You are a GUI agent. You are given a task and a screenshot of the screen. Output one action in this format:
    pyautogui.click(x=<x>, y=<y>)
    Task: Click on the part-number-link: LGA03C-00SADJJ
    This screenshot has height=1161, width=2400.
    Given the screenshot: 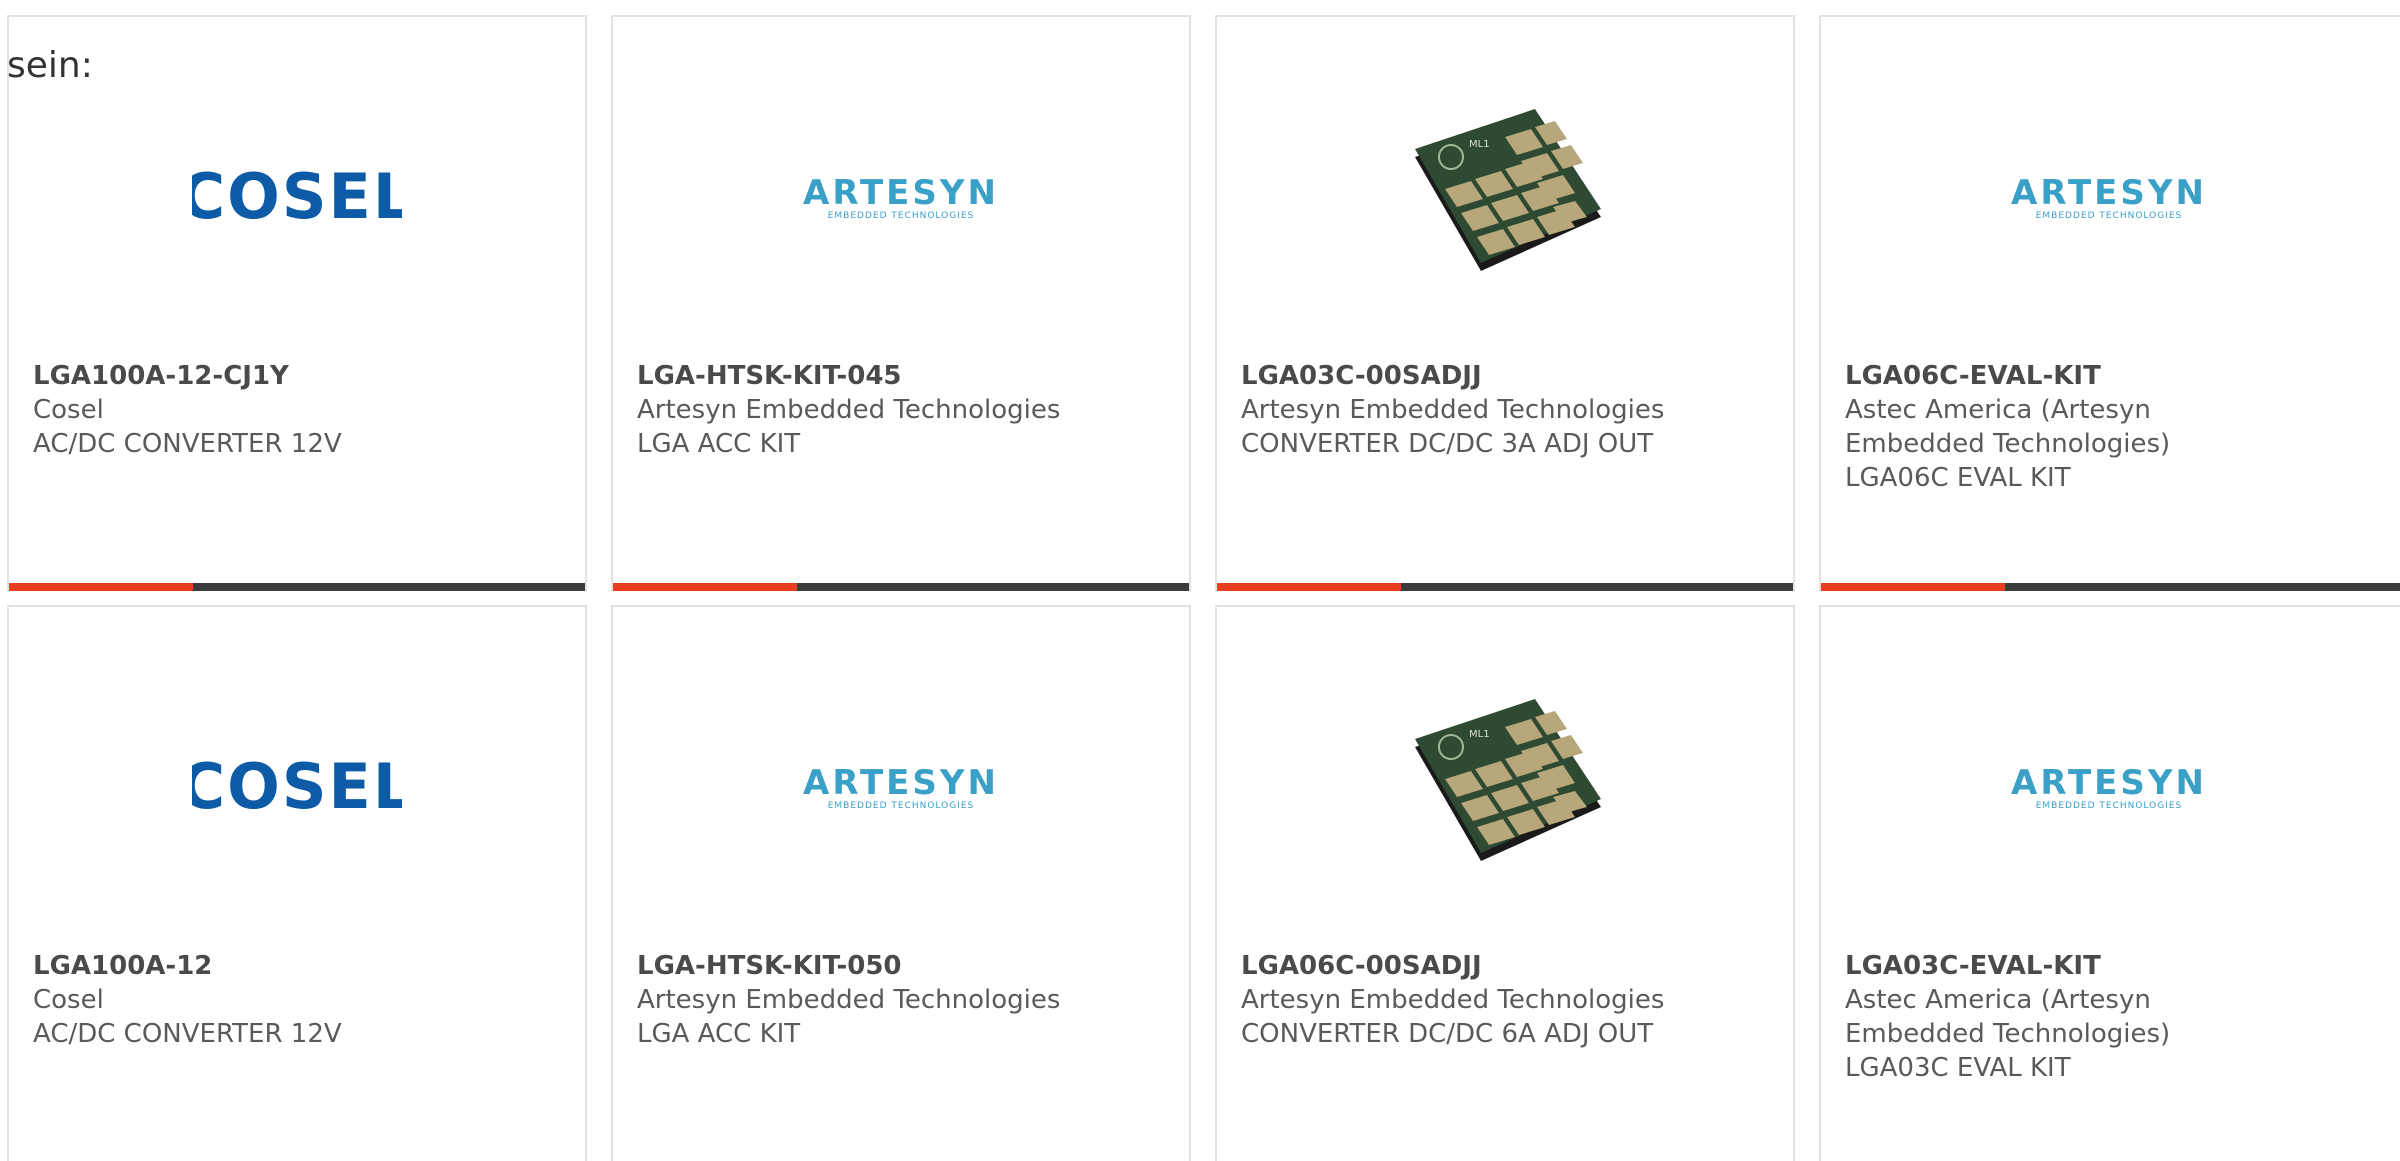 What is the action you would take?
    pyautogui.click(x=1505, y=376)
    